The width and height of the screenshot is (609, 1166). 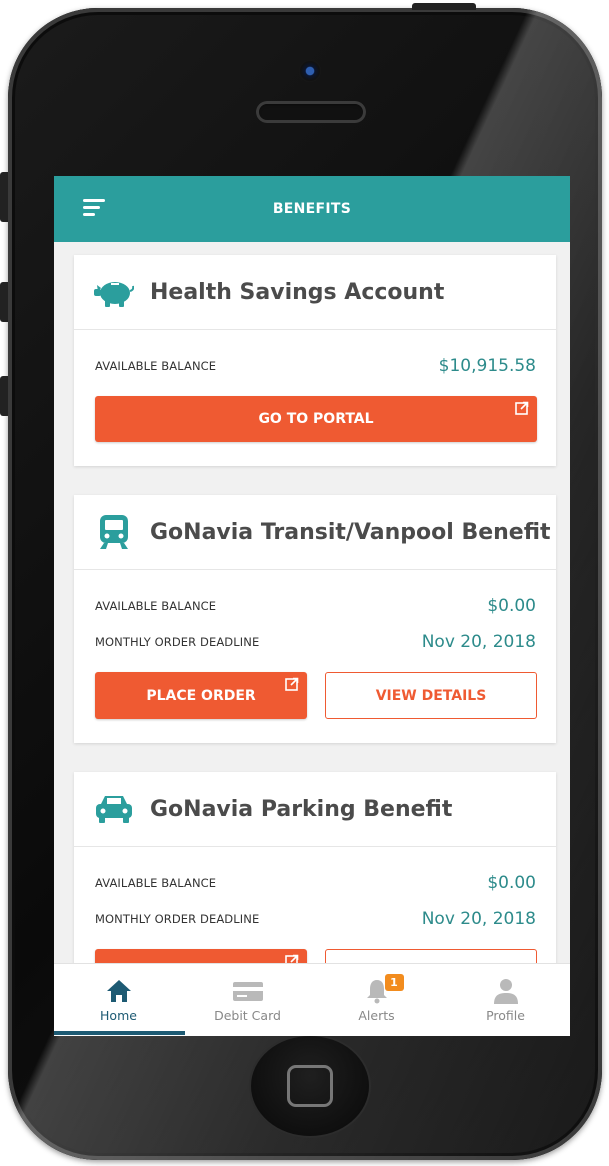 I want to click on nav-home: Home, so click(x=119, y=1000).